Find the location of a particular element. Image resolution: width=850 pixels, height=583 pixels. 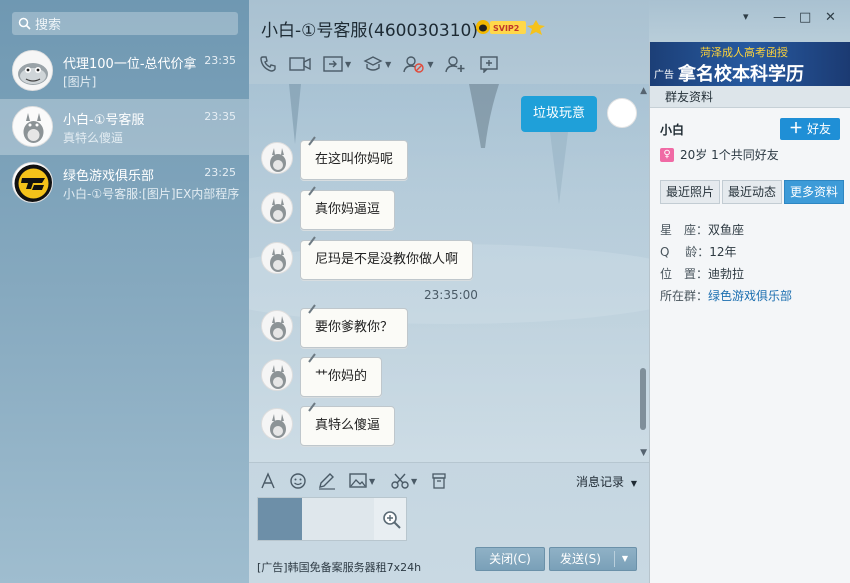

conversation-preview: 小白-①号客服:[图片]EX内部程序 is located at coordinates (151, 194).